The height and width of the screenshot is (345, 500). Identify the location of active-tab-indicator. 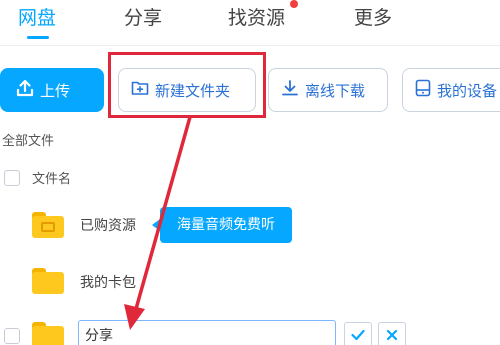
(38, 37).